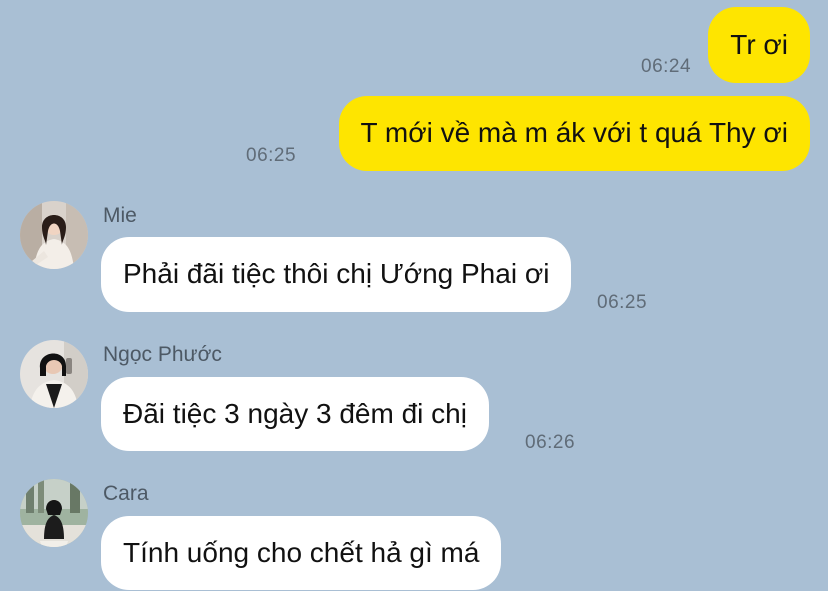 This screenshot has height=591, width=828. I want to click on message-text: Tính uống cho chết hả gì má, so click(301, 552).